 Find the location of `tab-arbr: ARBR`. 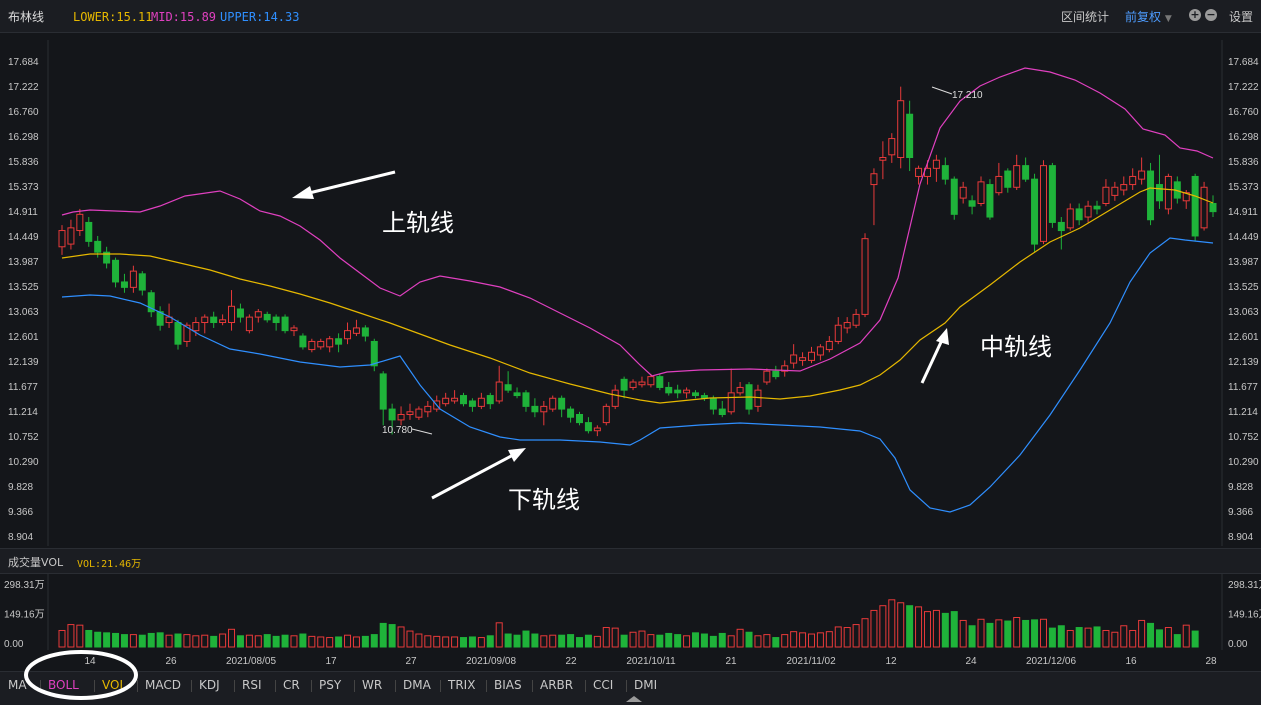

tab-arbr: ARBR is located at coordinates (556, 685).